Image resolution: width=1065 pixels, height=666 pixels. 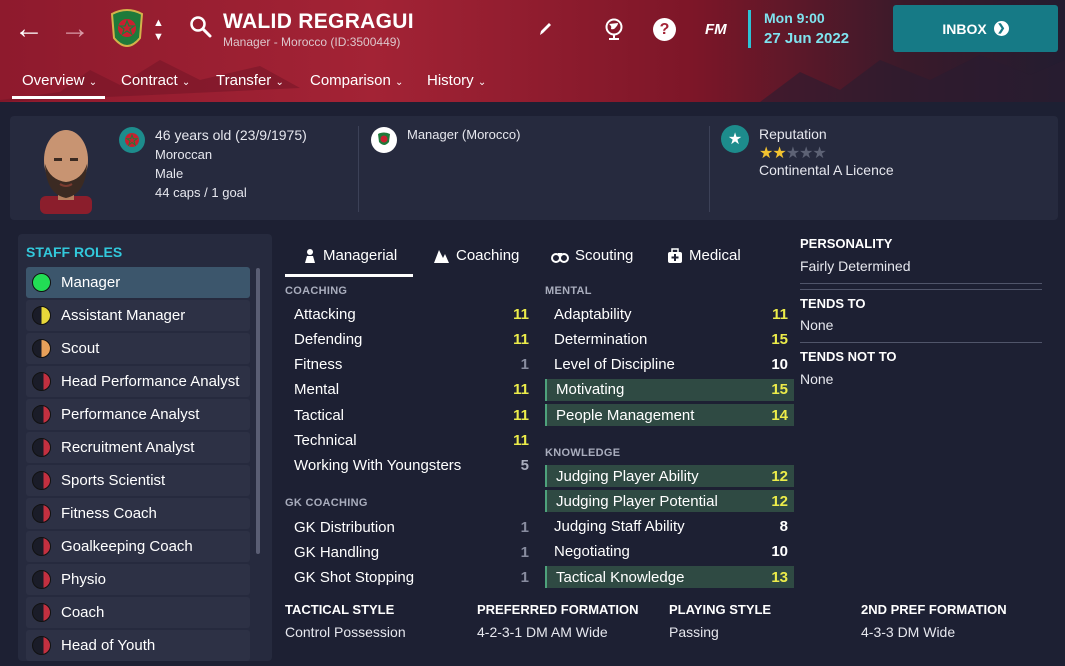 What do you see at coordinates (669, 389) in the screenshot?
I see `attribute-row: Motivating 15` at bounding box center [669, 389].